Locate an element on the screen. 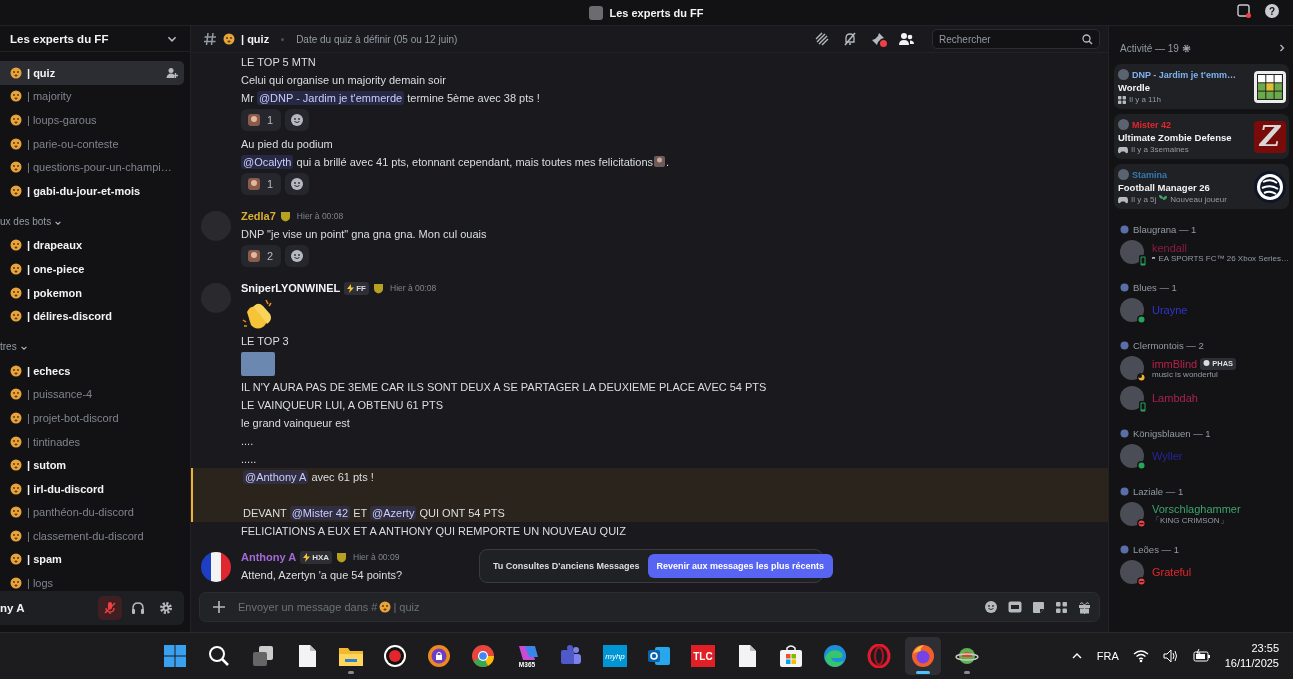 The width and height of the screenshot is (1293, 679). channel-item: | délires-discord is located at coordinates (92, 316).